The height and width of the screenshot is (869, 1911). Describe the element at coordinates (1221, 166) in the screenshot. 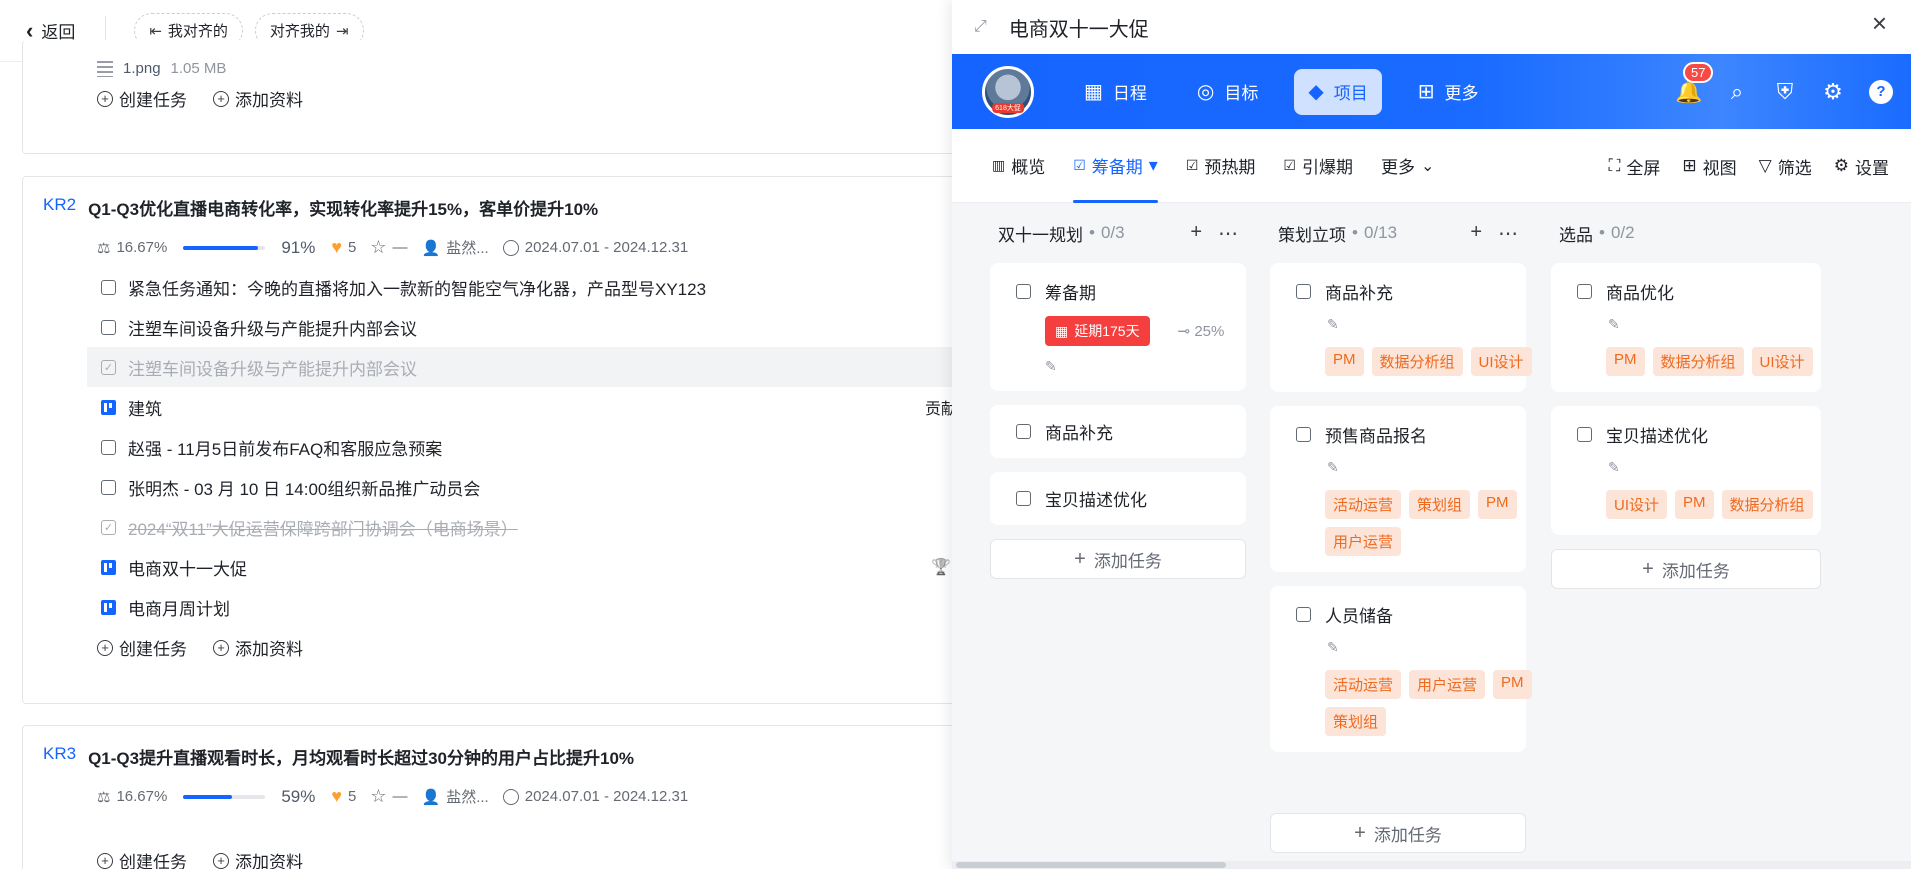

I see `stage-tab-2: ☑ 预热期` at that location.